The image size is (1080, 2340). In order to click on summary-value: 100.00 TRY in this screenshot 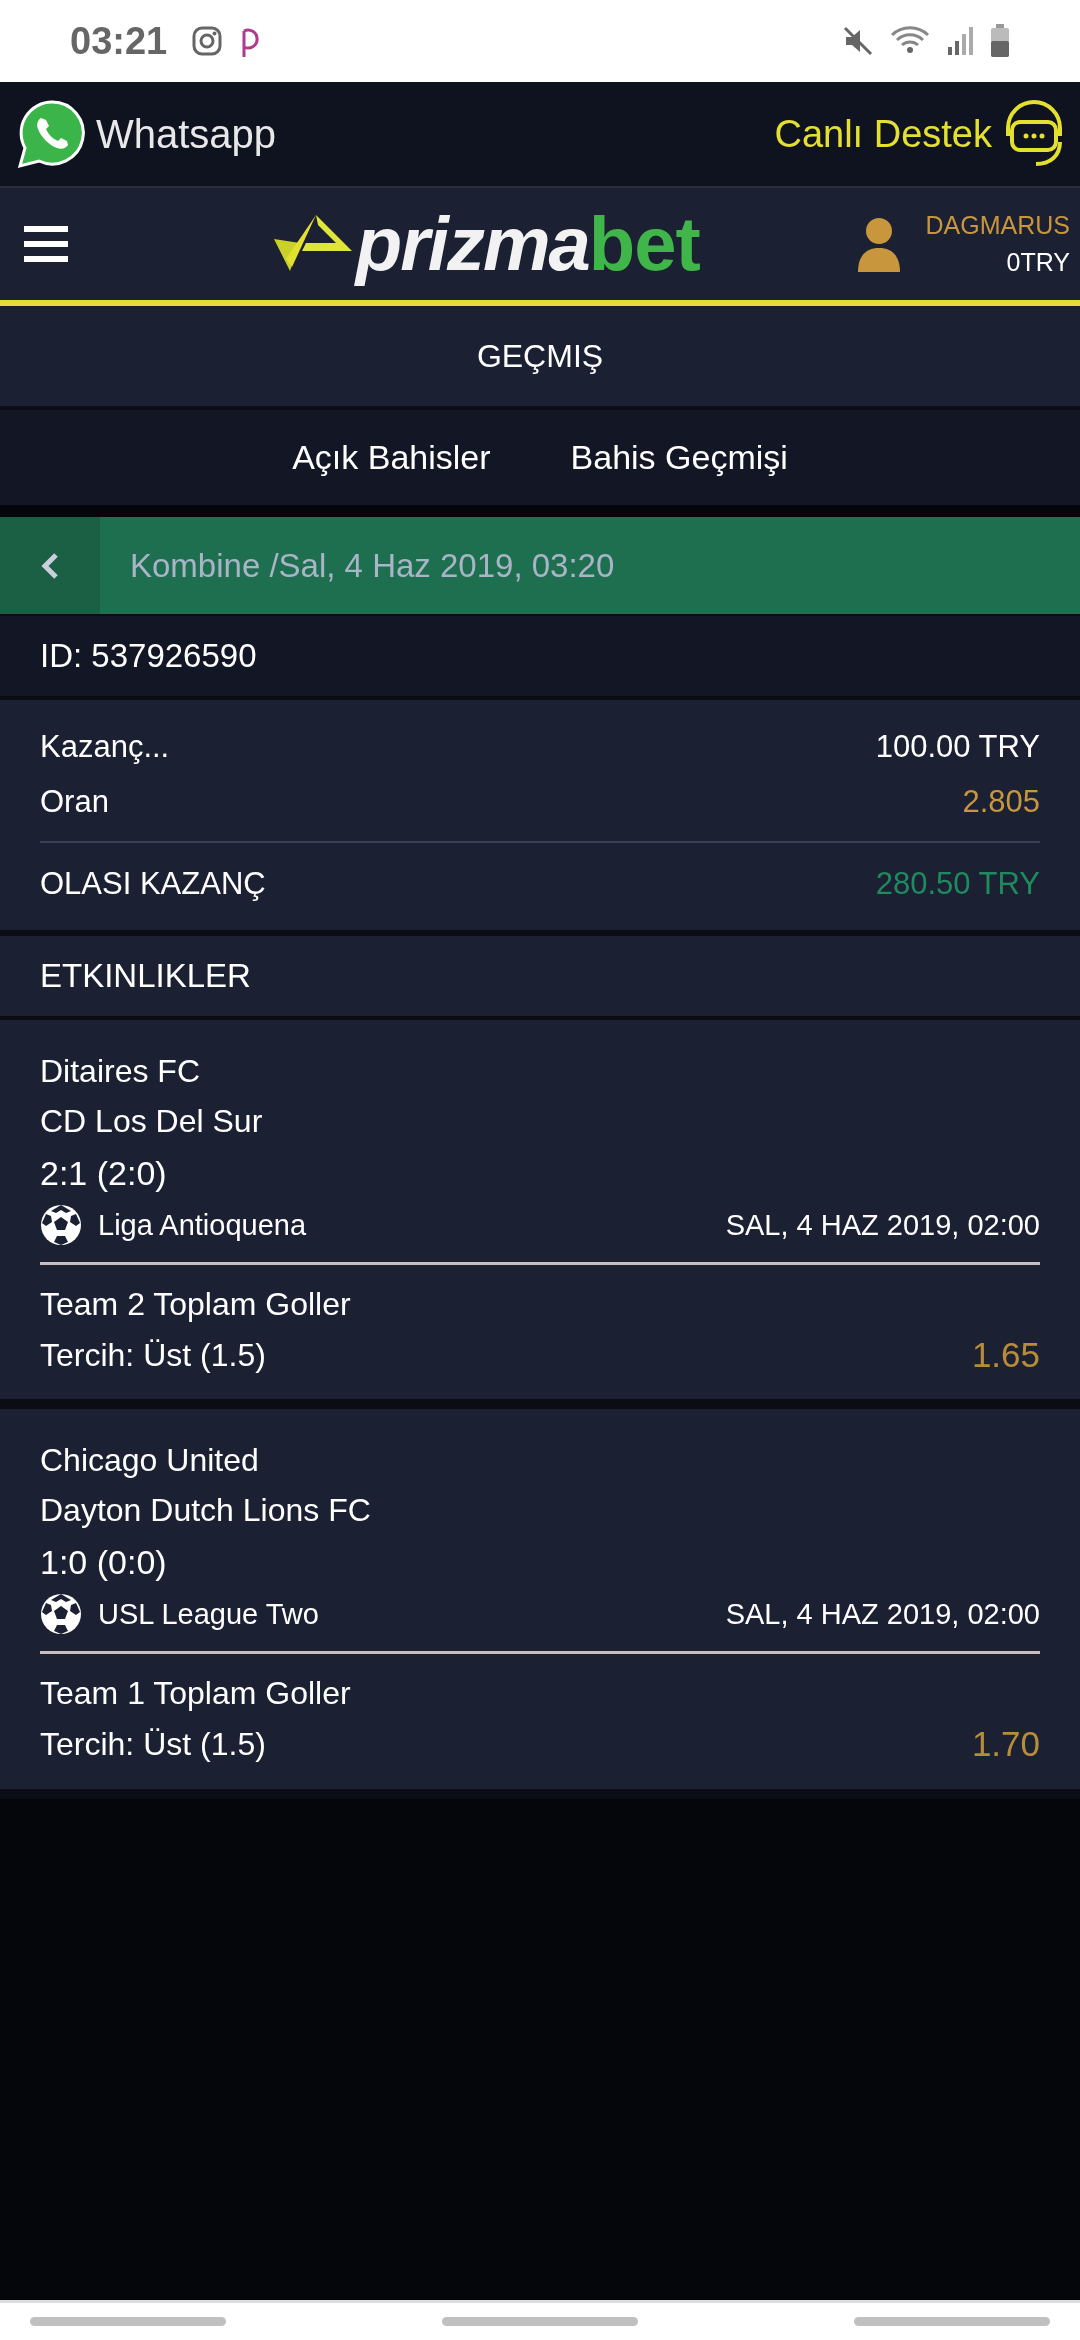, I will do `click(957, 747)`.